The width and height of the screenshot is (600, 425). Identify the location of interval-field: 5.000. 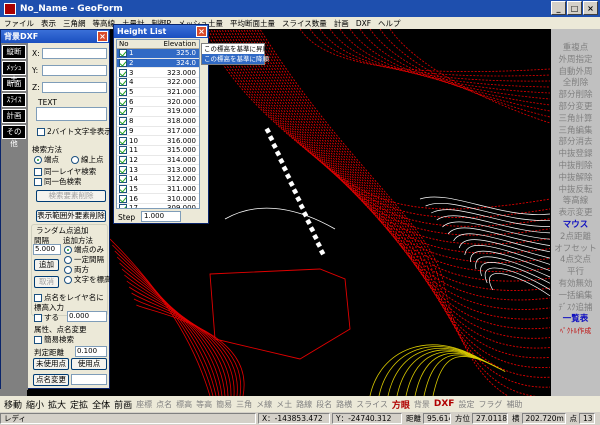
(47, 249).